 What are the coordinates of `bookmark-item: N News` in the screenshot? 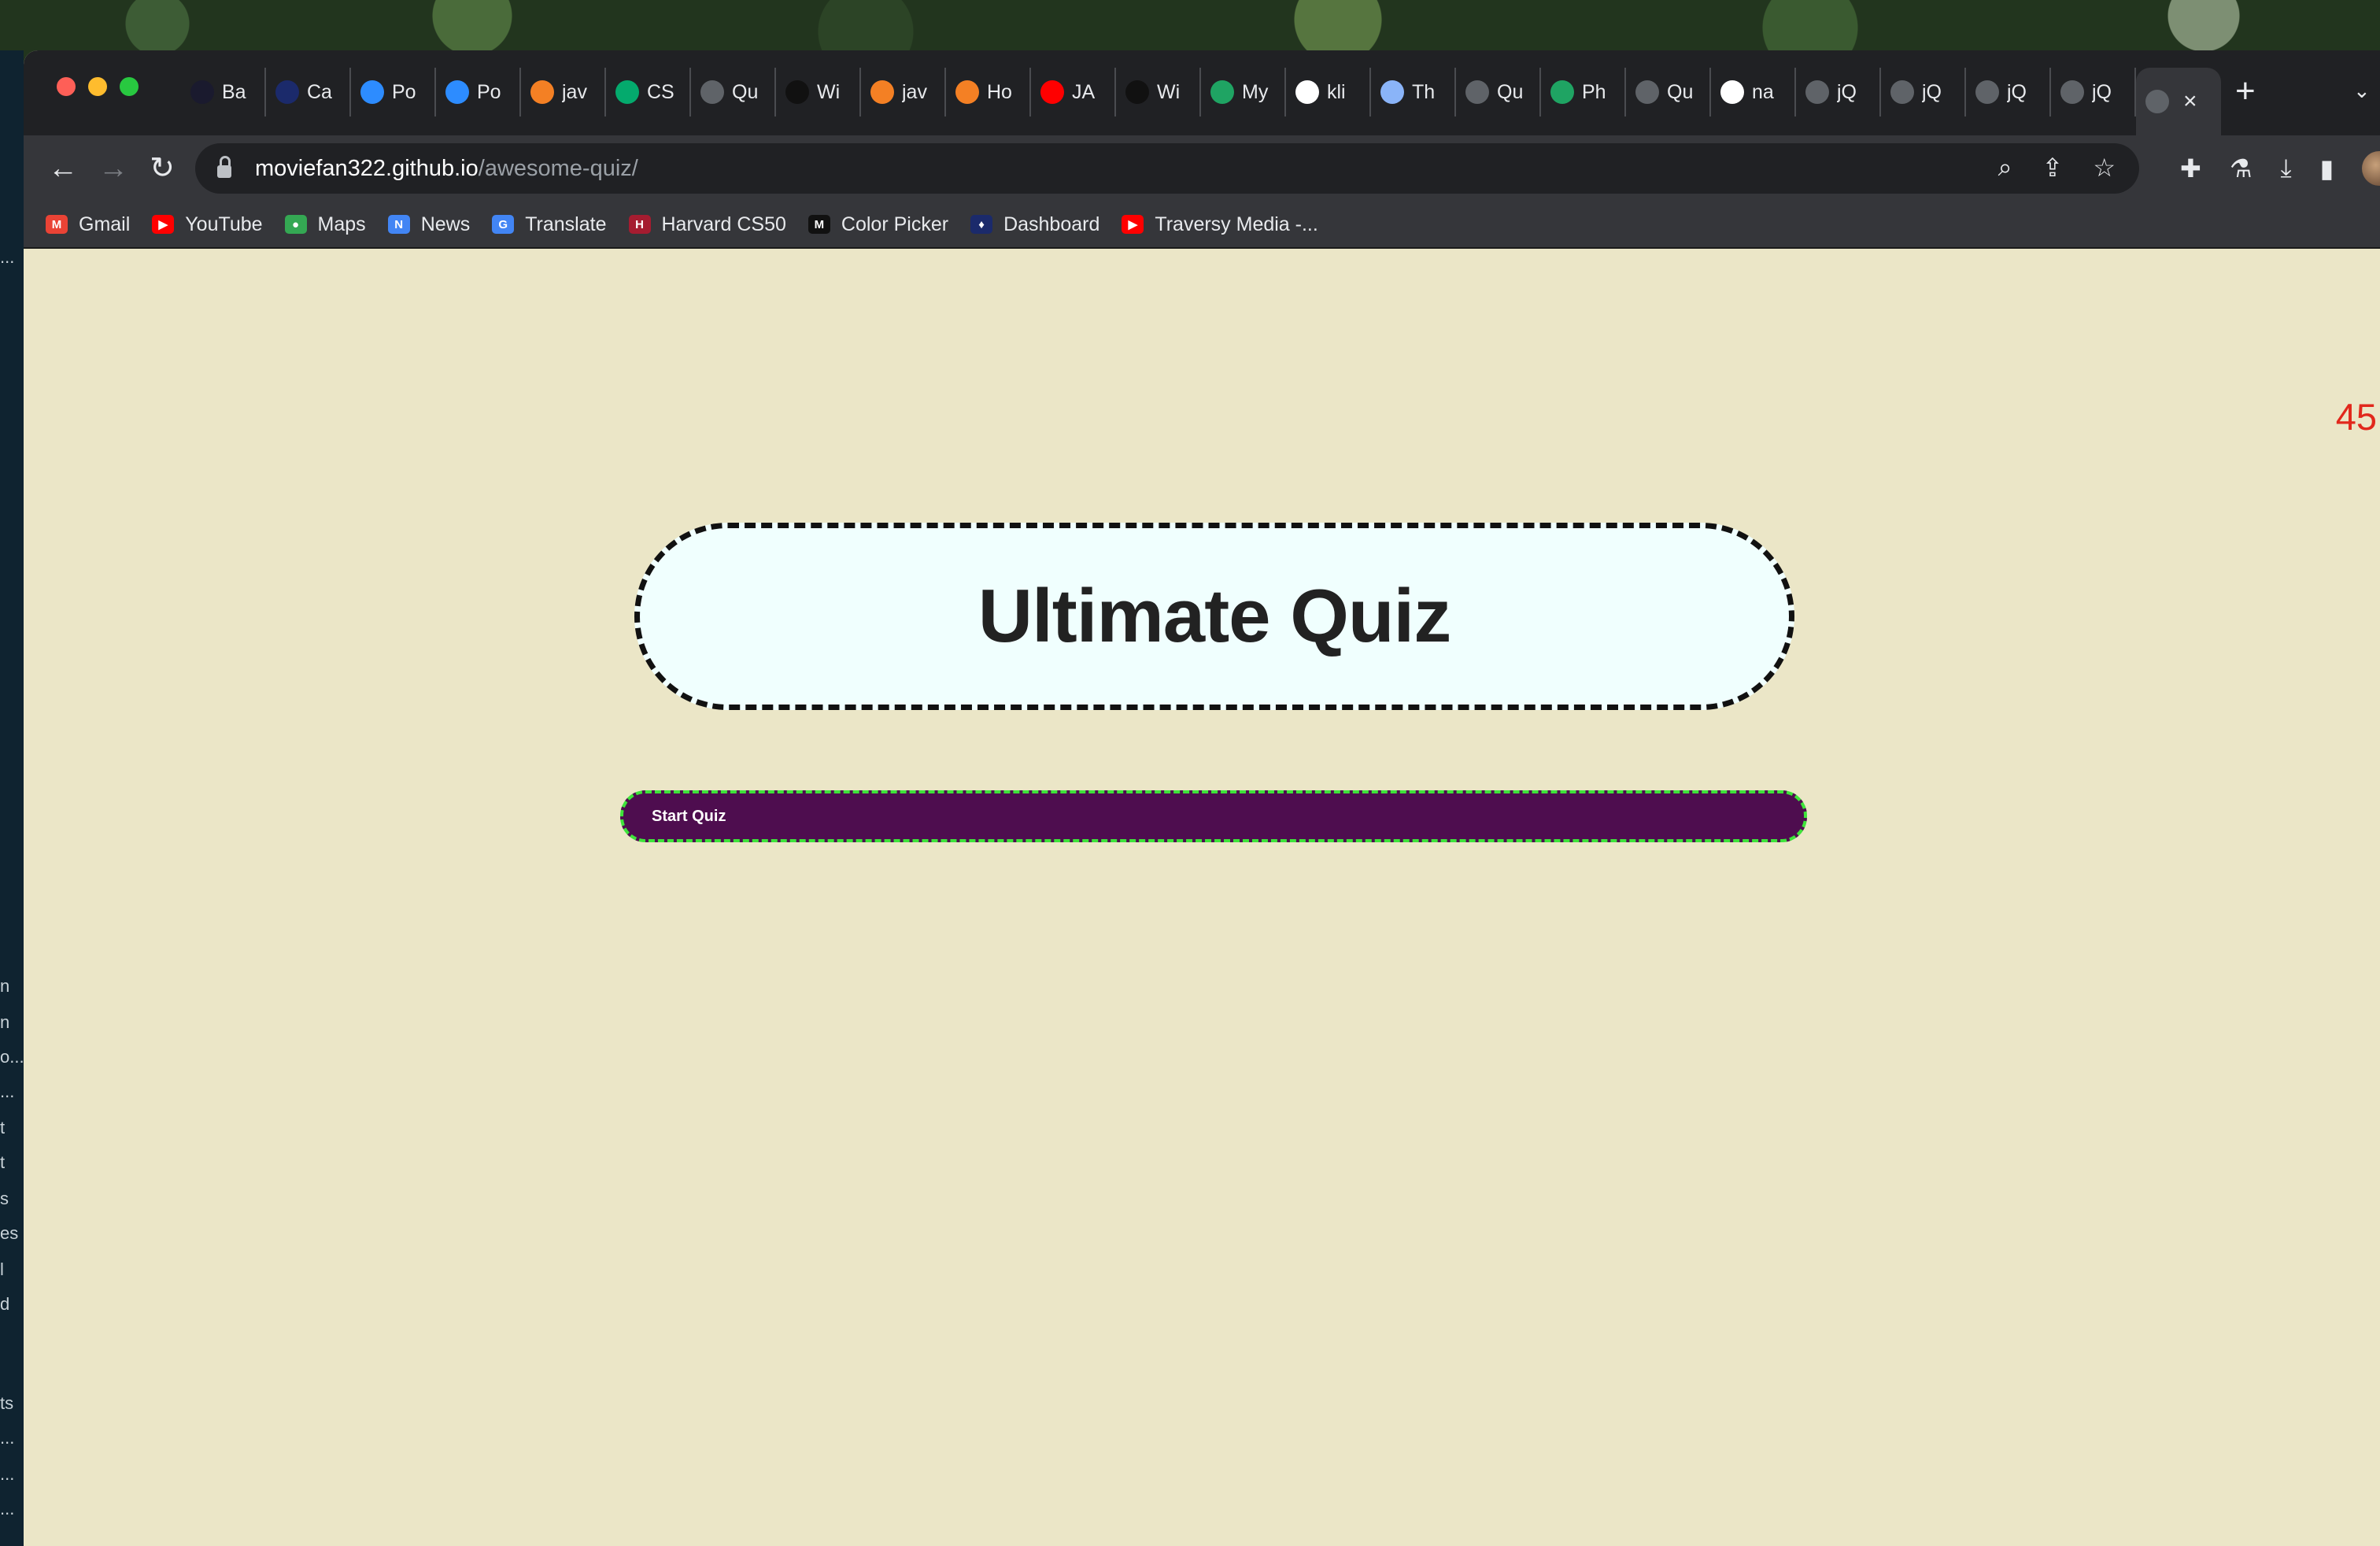 It's located at (429, 224).